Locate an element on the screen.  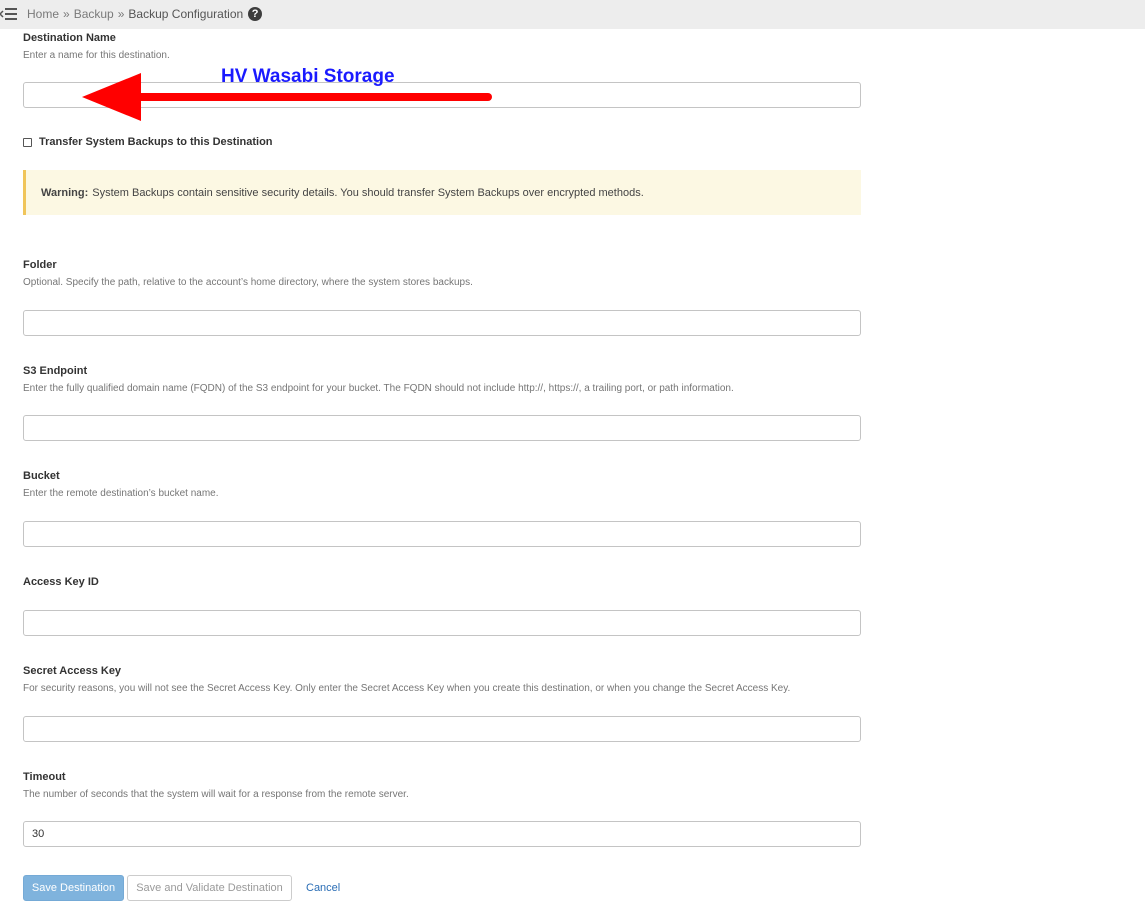
breadcrumb: Home » Backup » Backup Configuration ? is located at coordinates (145, 14).